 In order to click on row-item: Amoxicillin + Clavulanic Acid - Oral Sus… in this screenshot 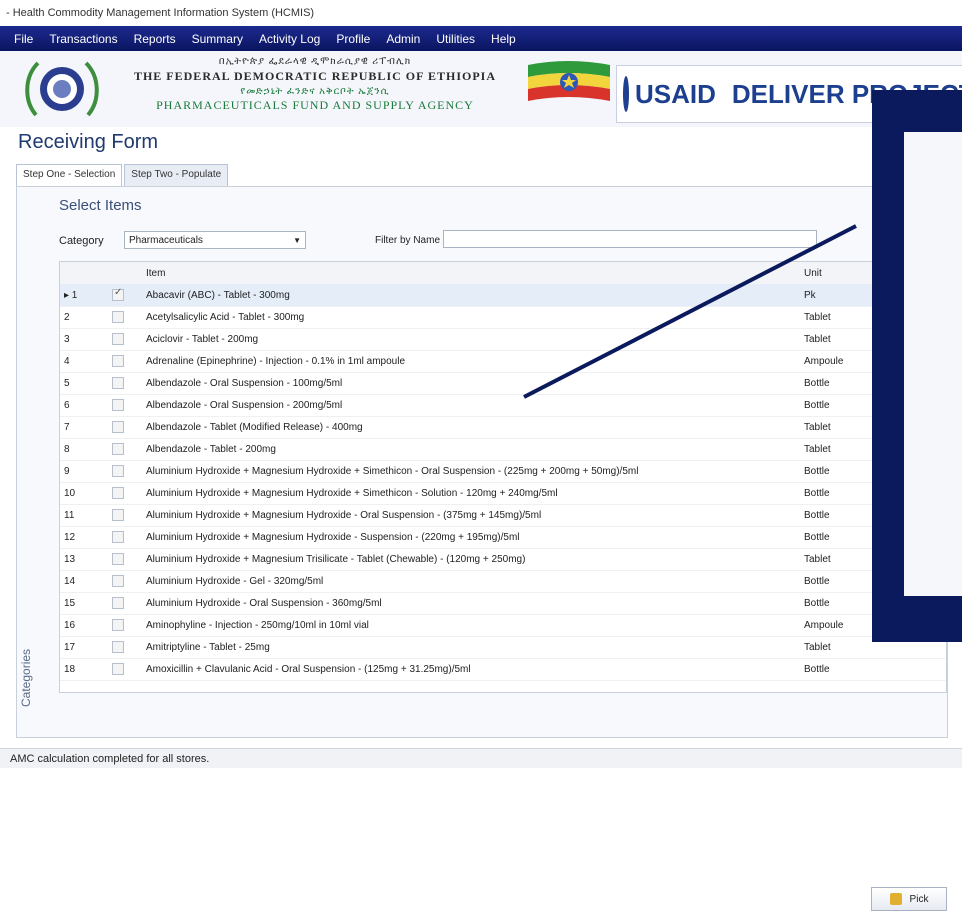, I will do `click(308, 669)`.